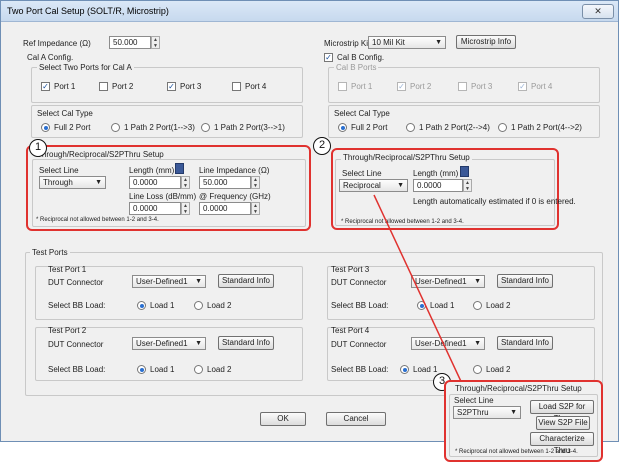 This screenshot has height=470, width=629. I want to click on chevron-down-icon: ▼, so click(513, 412).